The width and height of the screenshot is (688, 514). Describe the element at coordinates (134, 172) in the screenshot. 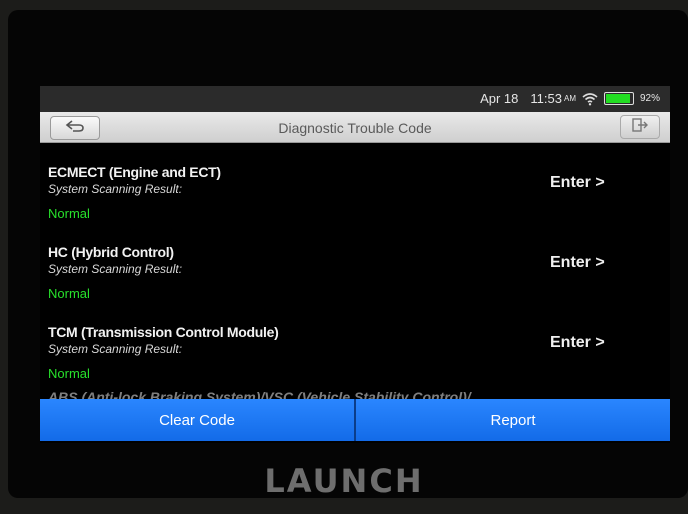

I see `system-name: ECMECT (Engine and ECT)` at that location.